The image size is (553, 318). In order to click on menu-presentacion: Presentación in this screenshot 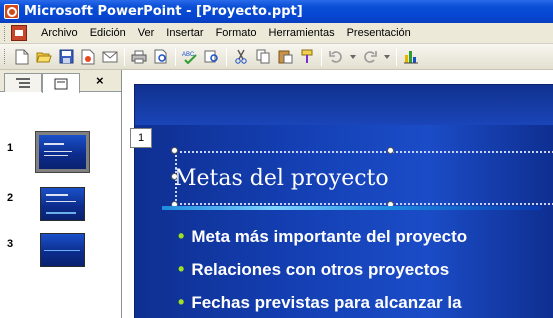, I will do `click(379, 33)`.